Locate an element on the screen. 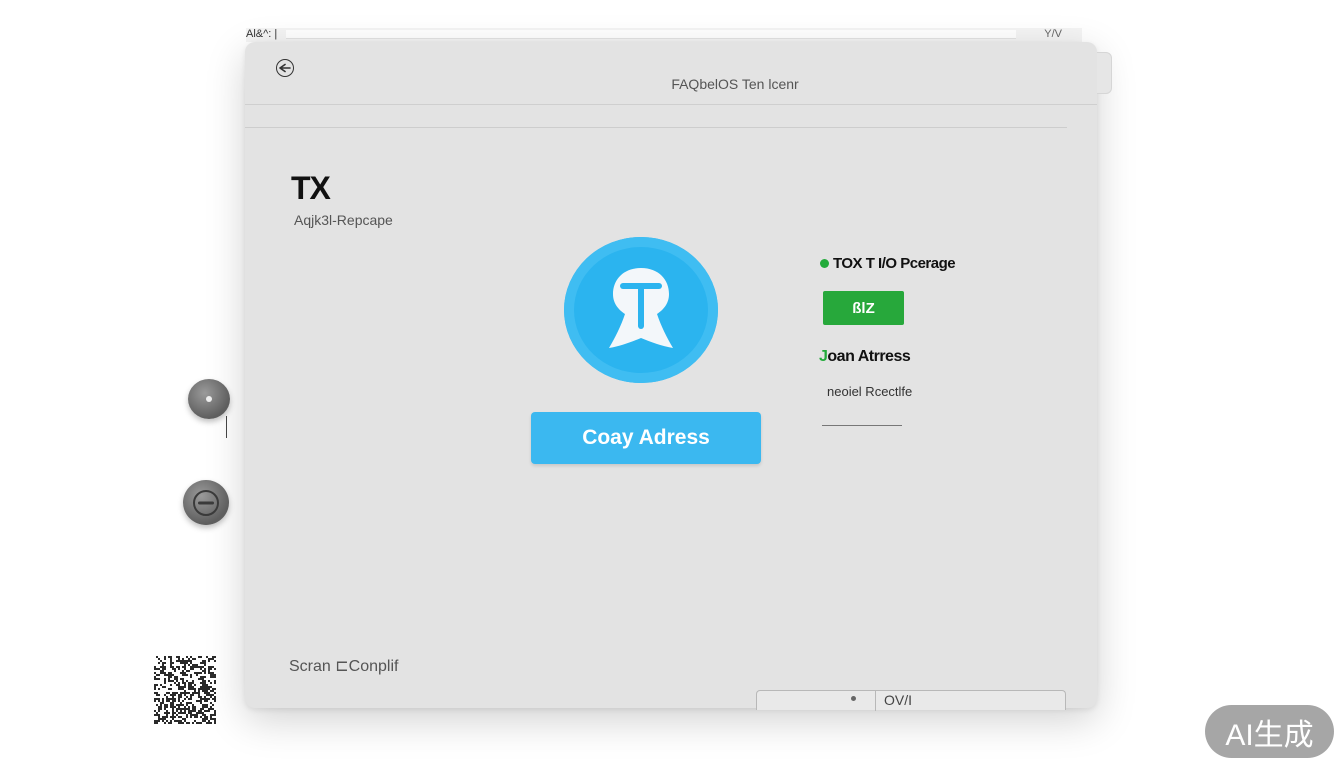  qr-code-icon is located at coordinates (185, 690).